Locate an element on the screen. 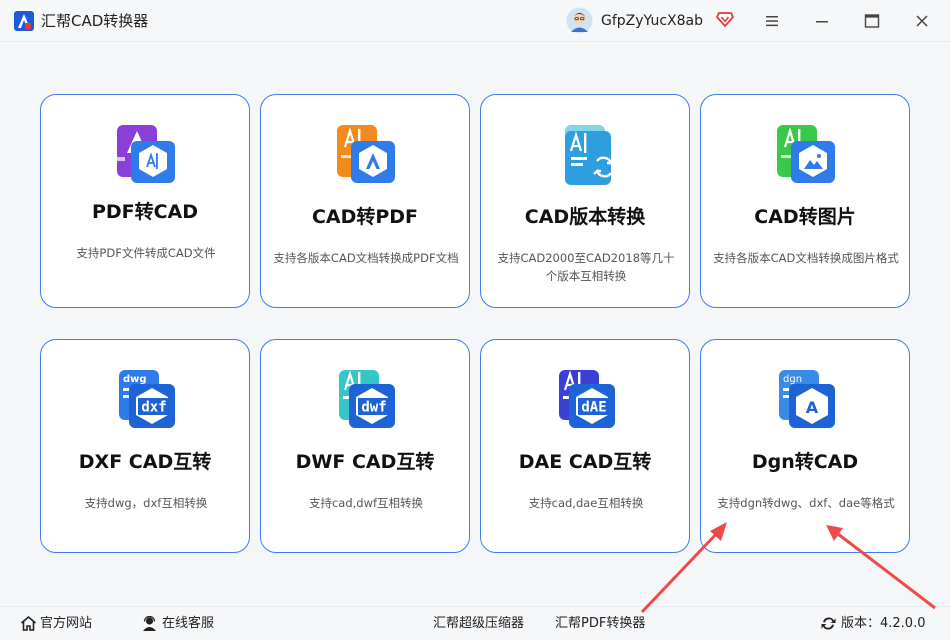 Image resolution: width=950 pixels, height=640 pixels. card-title: PDF转CAD is located at coordinates (145, 212).